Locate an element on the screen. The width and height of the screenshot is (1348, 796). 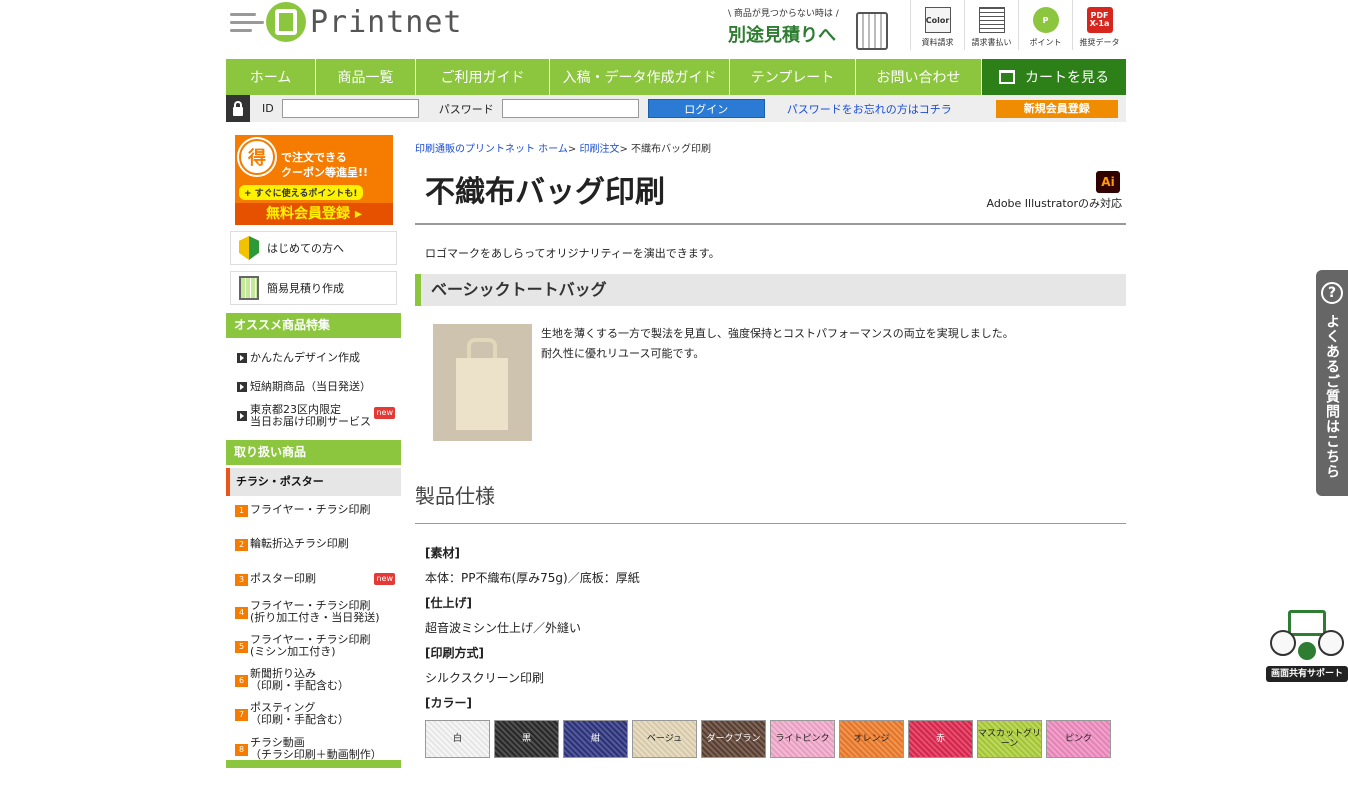
spec-heading: 製品仕様 is located at coordinates (770, 502).